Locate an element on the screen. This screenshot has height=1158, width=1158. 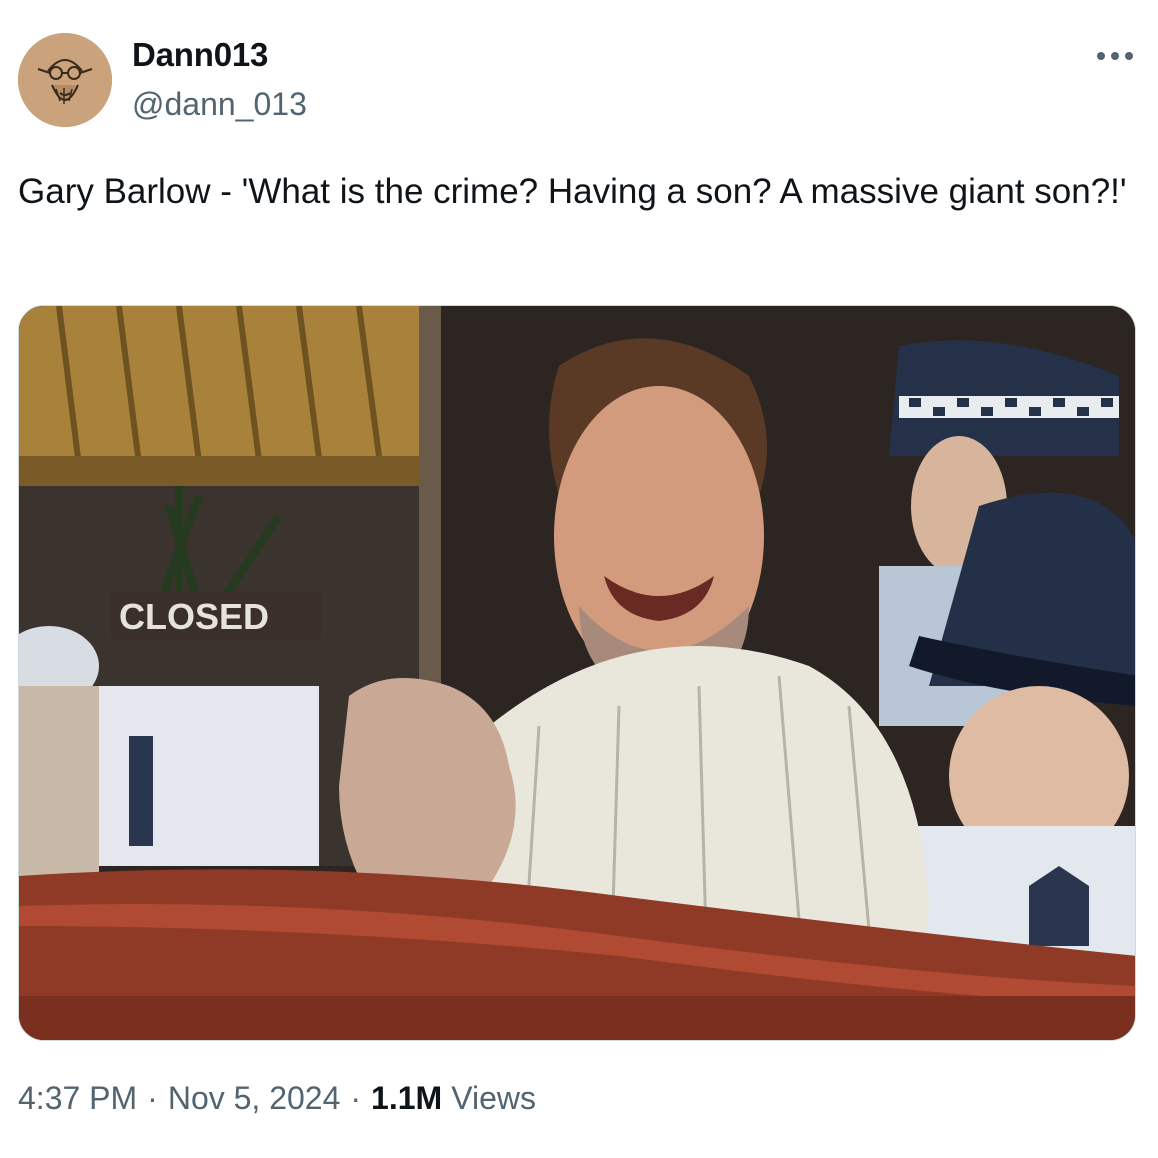
author-avatar is located at coordinates (65, 80).